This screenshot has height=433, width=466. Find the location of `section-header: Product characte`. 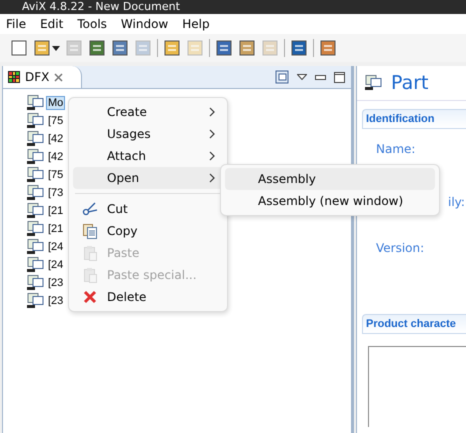

section-header: Product characte is located at coordinates (414, 324).